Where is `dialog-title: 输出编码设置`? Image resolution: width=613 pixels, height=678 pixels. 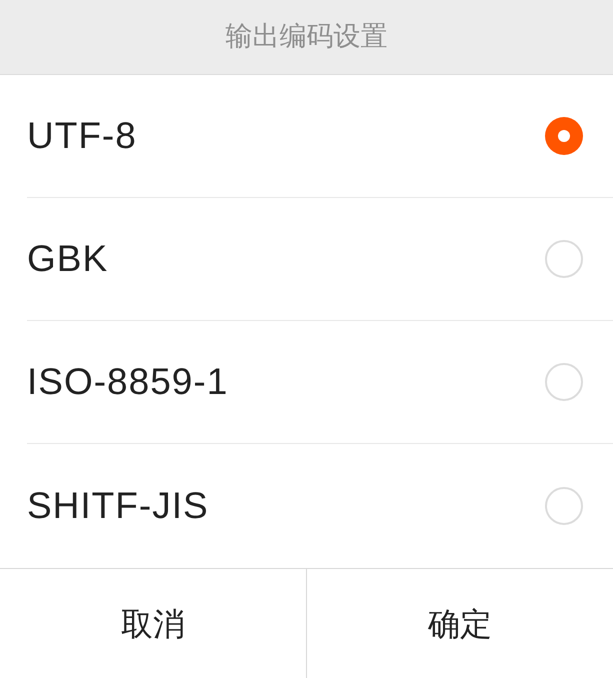 dialog-title: 输出编码设置 is located at coordinates (307, 37).